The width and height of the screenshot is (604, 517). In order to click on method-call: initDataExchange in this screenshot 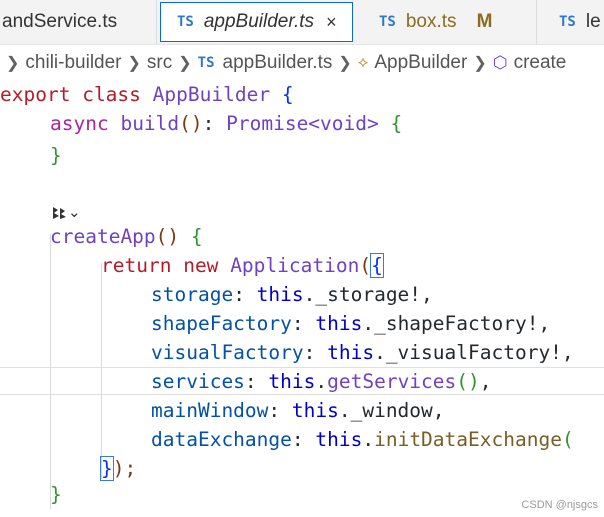, I will do `click(468, 439)`.